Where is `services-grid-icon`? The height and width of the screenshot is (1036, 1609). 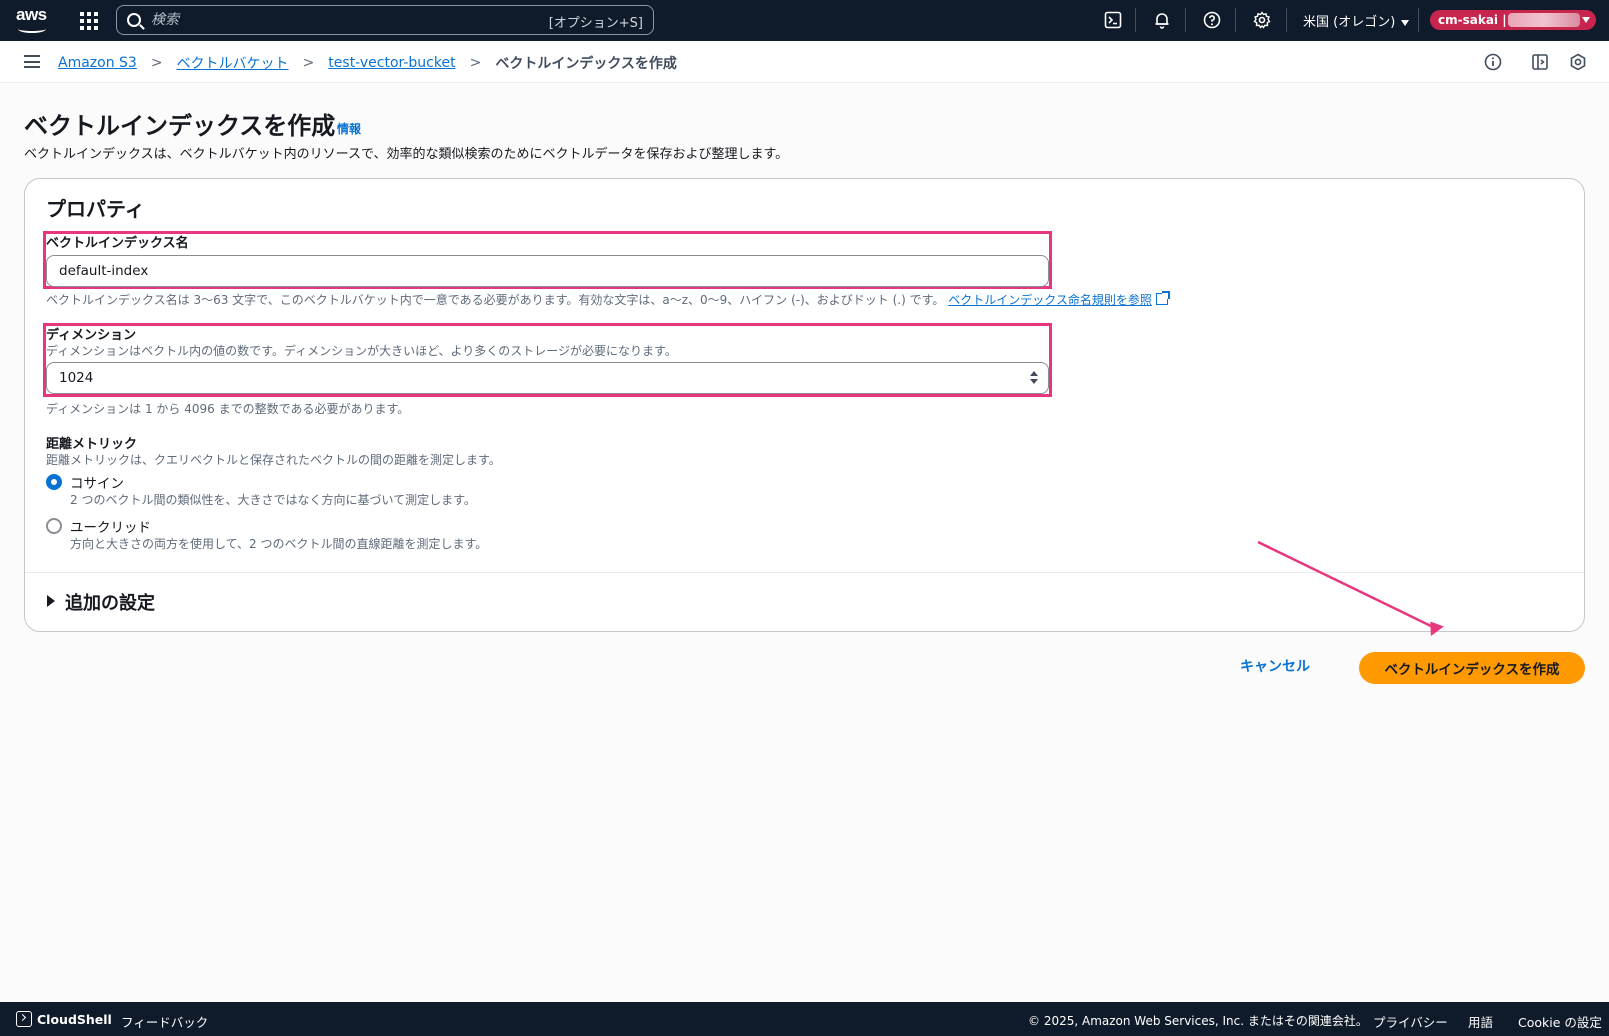
services-grid-icon is located at coordinates (89, 21).